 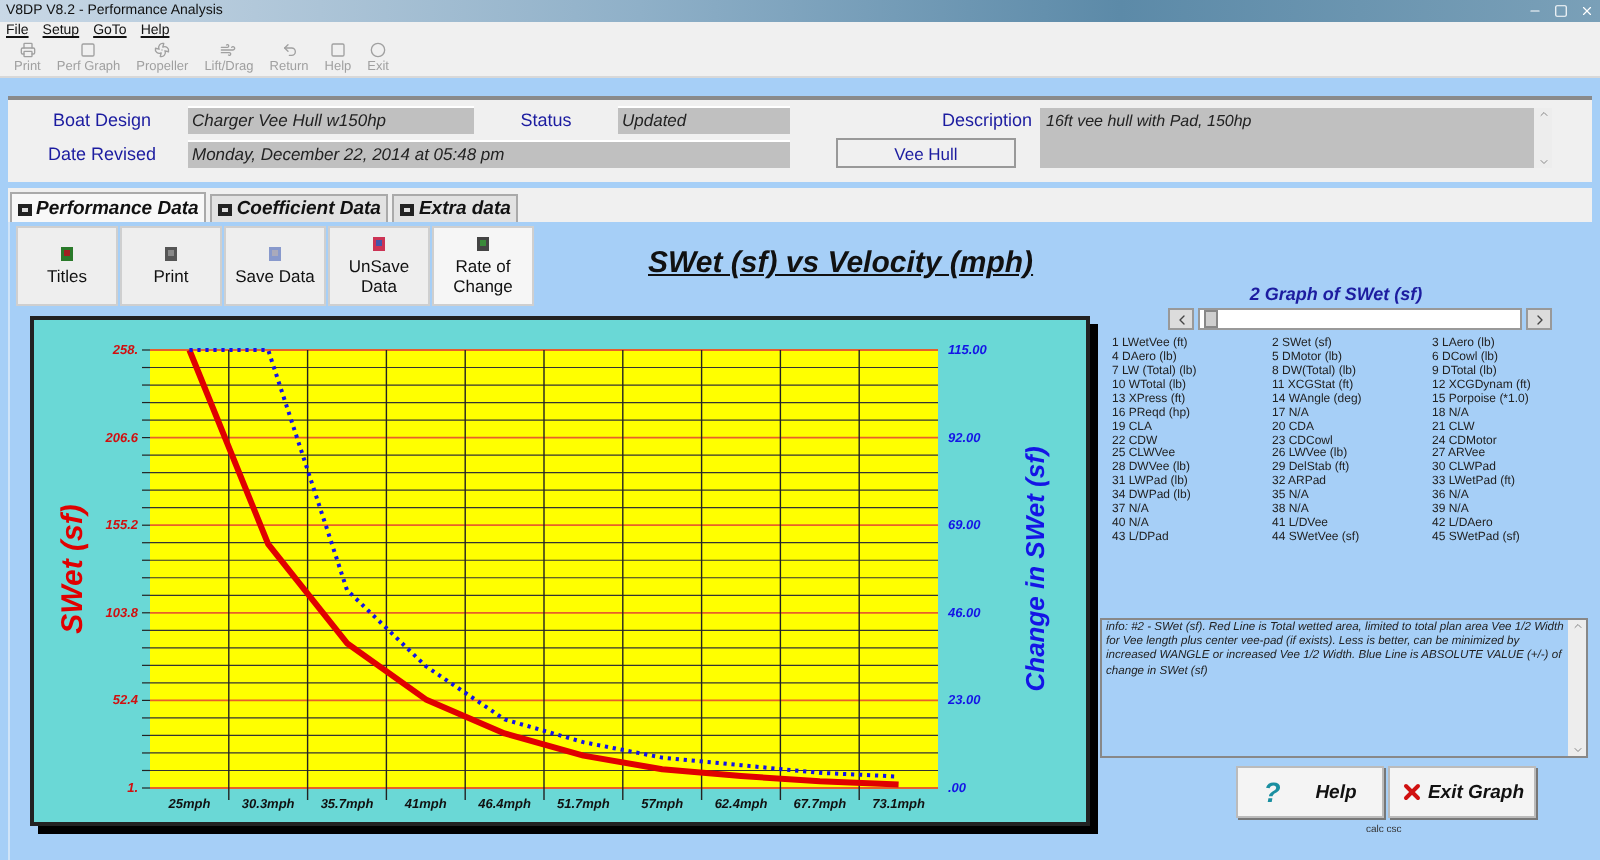 What do you see at coordinates (102, 155) in the screenshot?
I see `field-label: Date Revised` at bounding box center [102, 155].